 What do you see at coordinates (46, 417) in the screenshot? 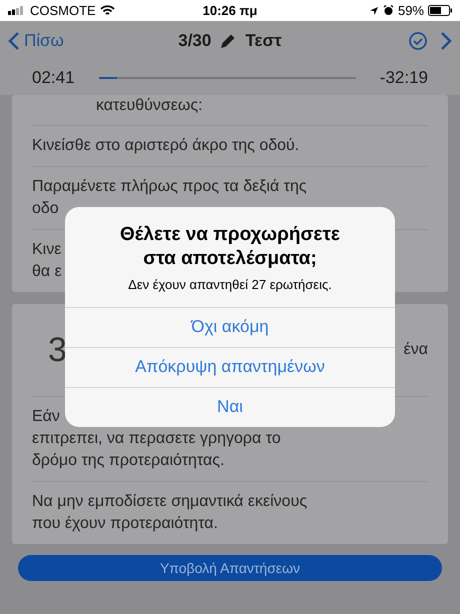
I see `answer-text: Εάν` at bounding box center [46, 417].